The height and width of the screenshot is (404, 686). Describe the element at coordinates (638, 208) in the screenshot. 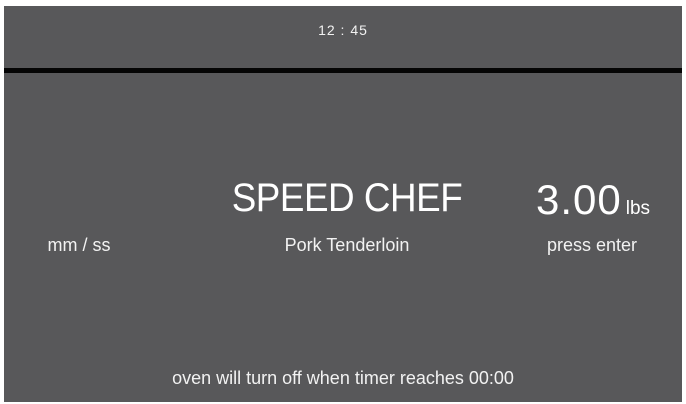

I see `weight-unit: lbs` at that location.